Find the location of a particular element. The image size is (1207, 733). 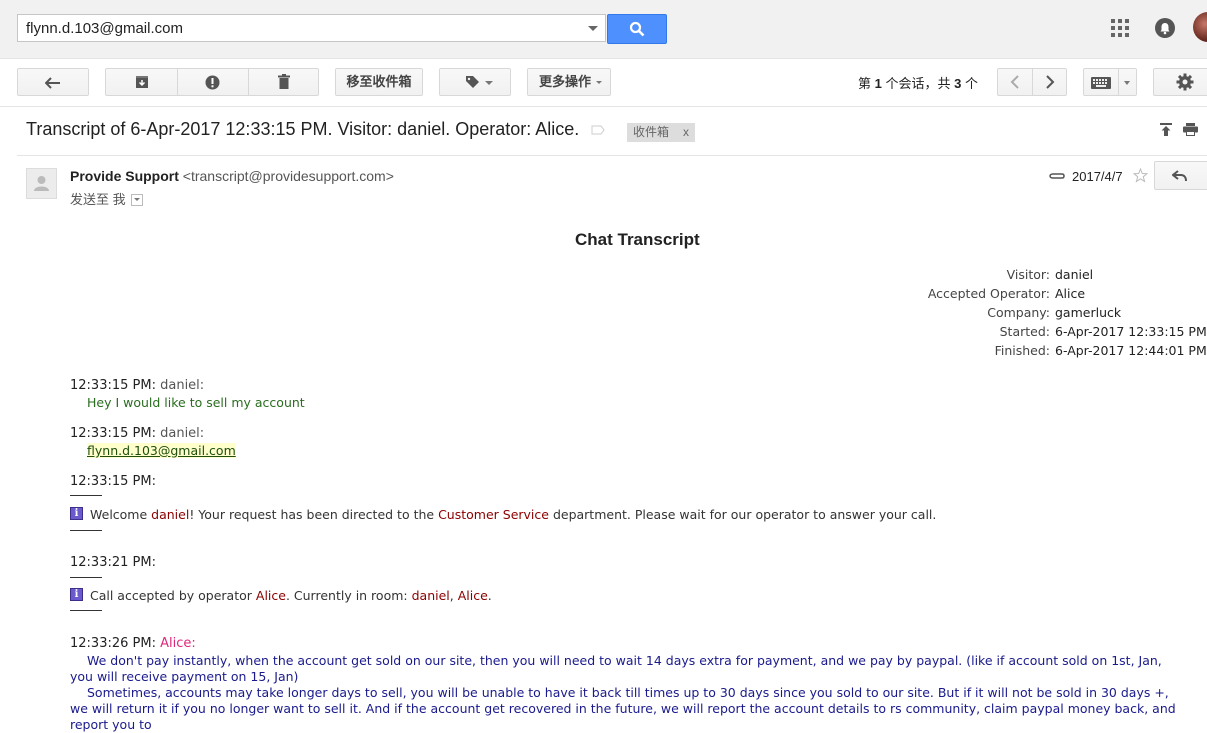

info-label-started: Started: is located at coordinates (1024, 331).